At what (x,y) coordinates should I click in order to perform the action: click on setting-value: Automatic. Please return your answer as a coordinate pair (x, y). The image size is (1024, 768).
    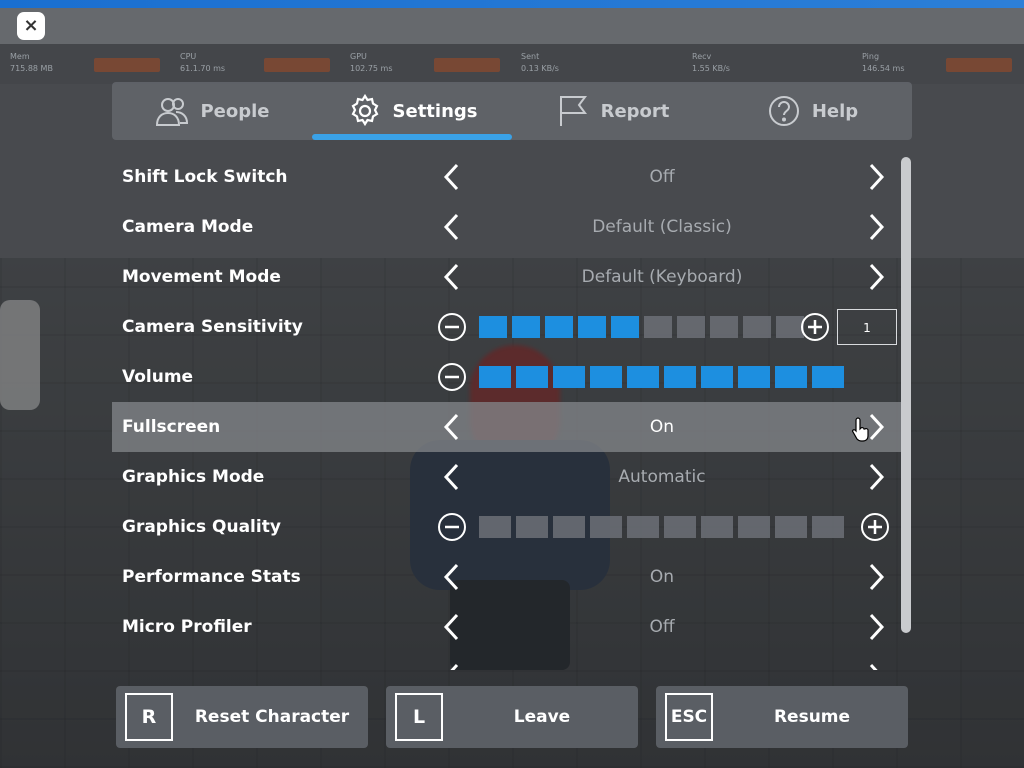
    Looking at the image, I should click on (662, 477).